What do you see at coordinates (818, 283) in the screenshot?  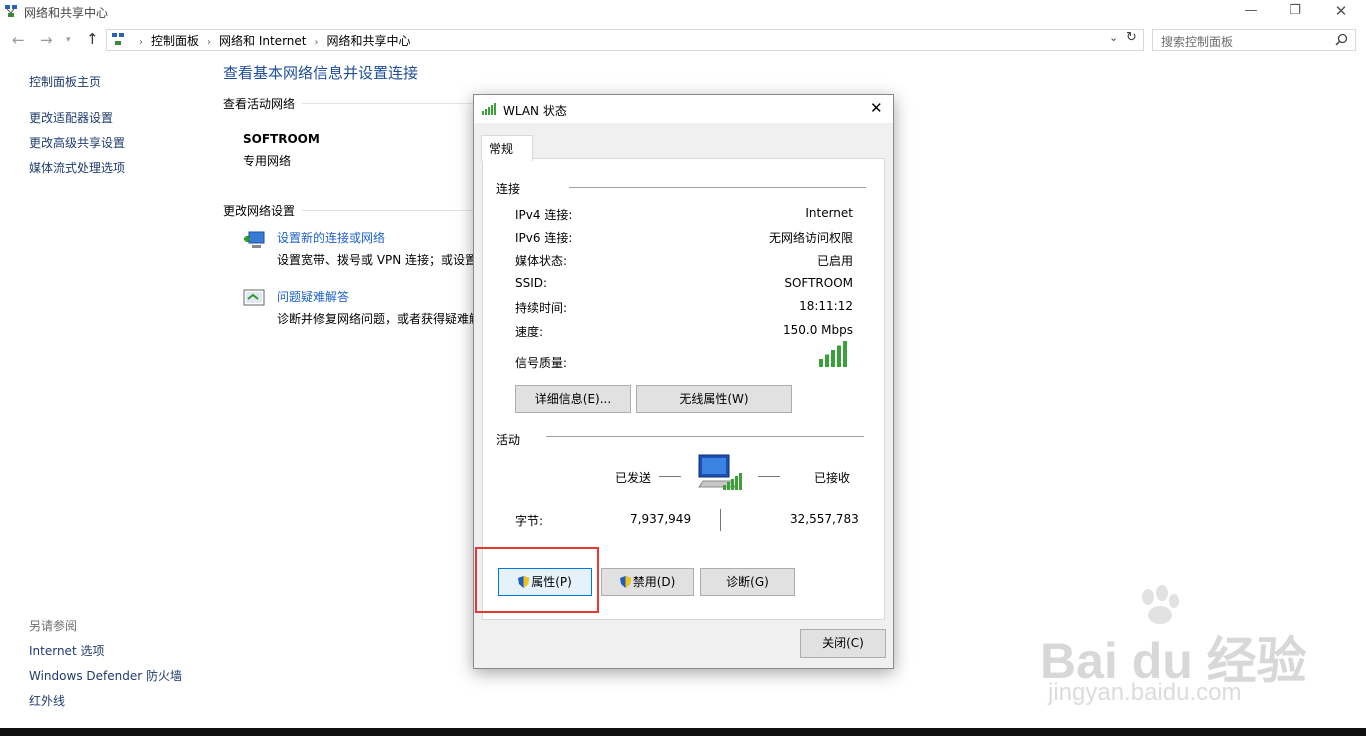 I see `ssid-value: SOFTROOM` at bounding box center [818, 283].